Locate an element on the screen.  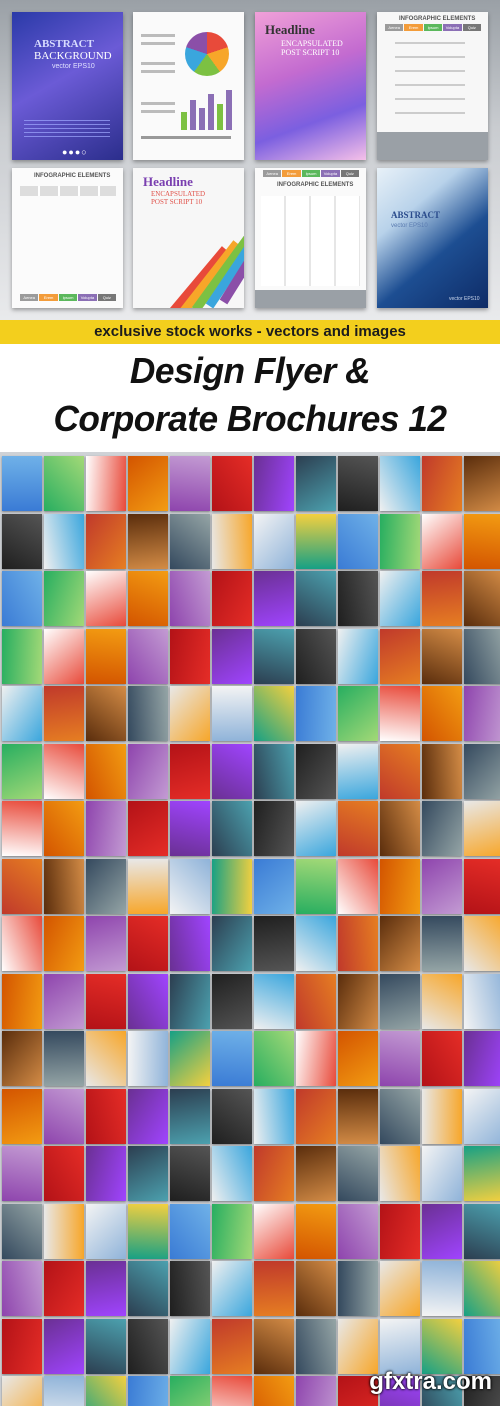
watermark: gfxtra.com is located at coordinates (430, 1381).